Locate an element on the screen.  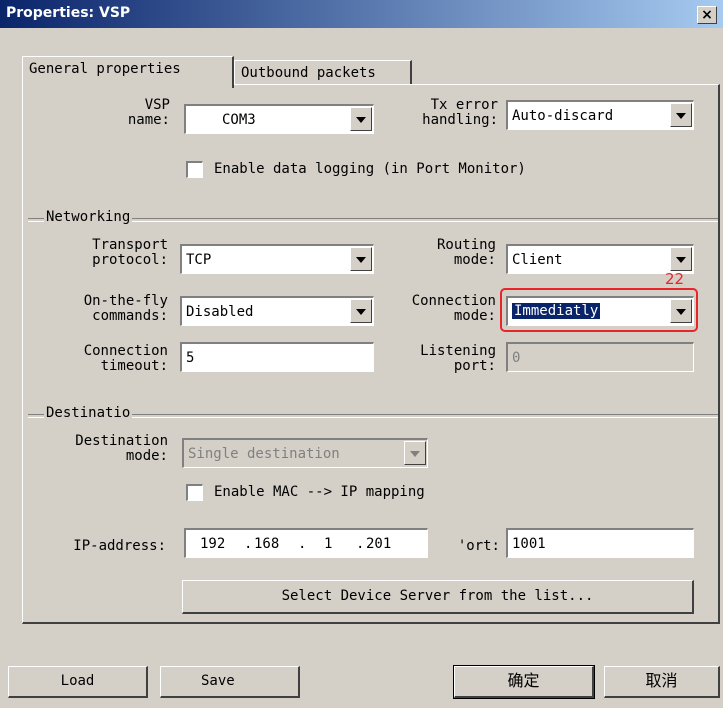
mac-mapping-checkbox is located at coordinates (194, 492).